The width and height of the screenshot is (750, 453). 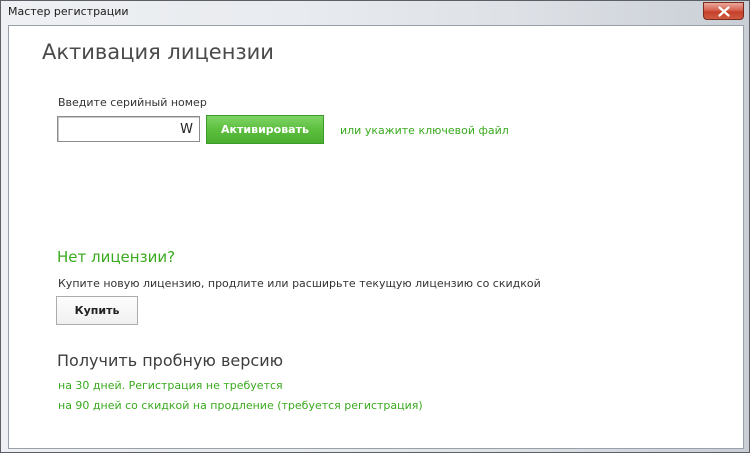 I want to click on close-button, so click(x=723, y=11).